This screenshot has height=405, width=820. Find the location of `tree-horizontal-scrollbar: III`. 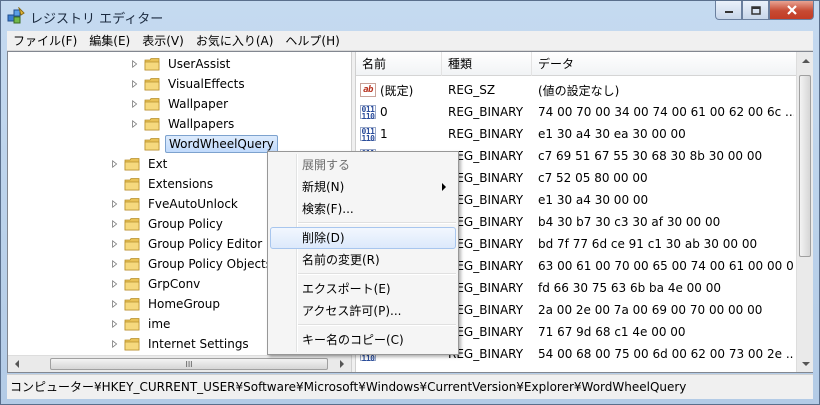

tree-horizontal-scrollbar: III is located at coordinates (179, 363).